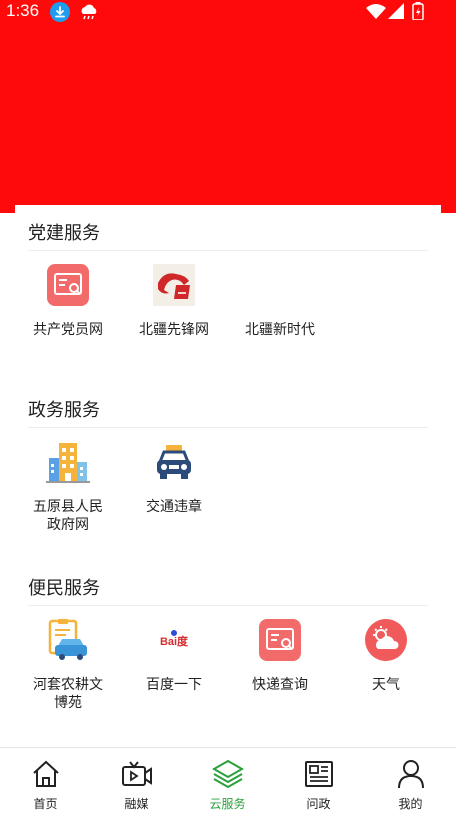 This screenshot has height=817, width=456. What do you see at coordinates (319, 774) in the screenshot?
I see `newspaper-icon` at bounding box center [319, 774].